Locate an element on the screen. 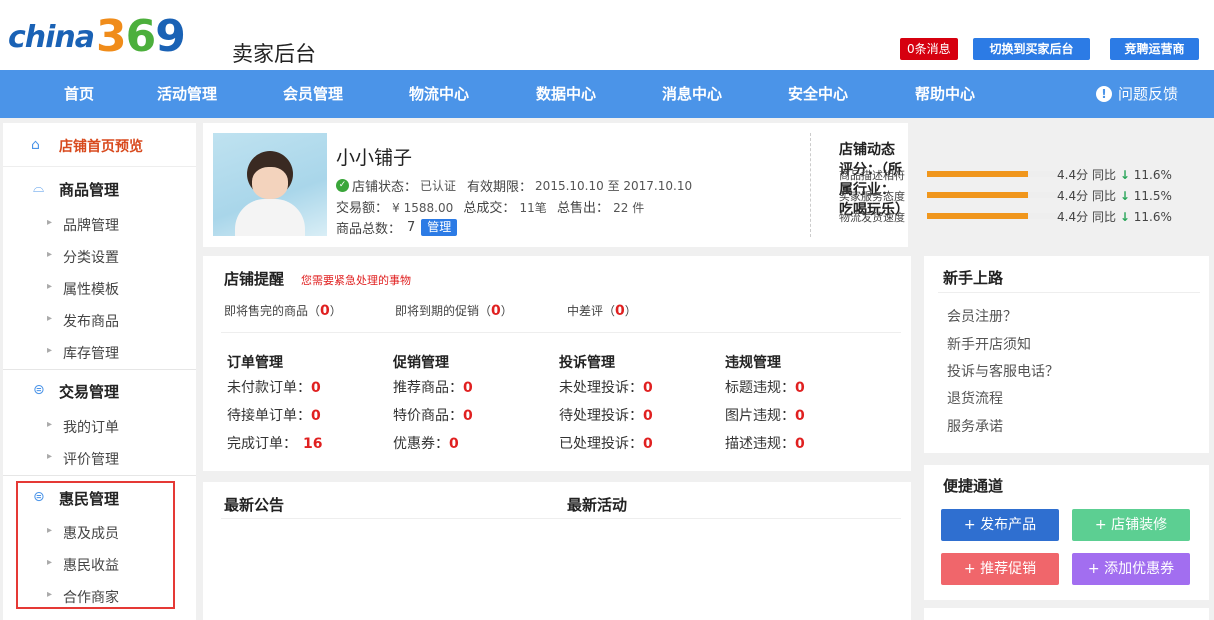  site-logo: china 3 6 9 is located at coordinates (97, 36).